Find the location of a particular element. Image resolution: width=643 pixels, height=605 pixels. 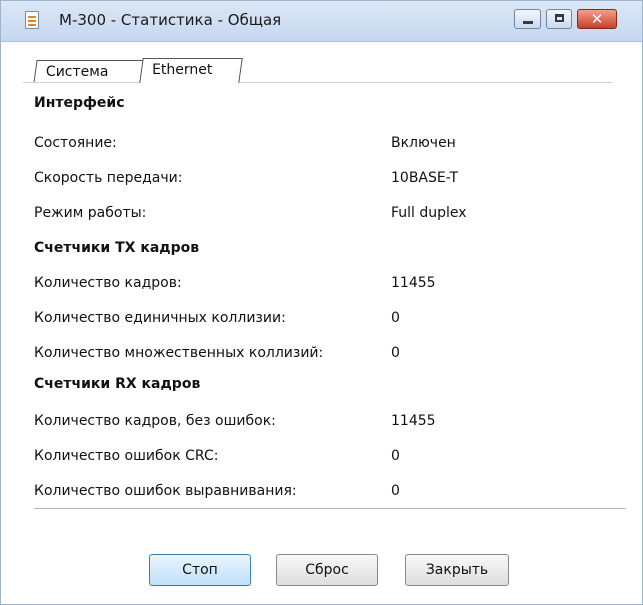

tab-divider is located at coordinates (318, 82).